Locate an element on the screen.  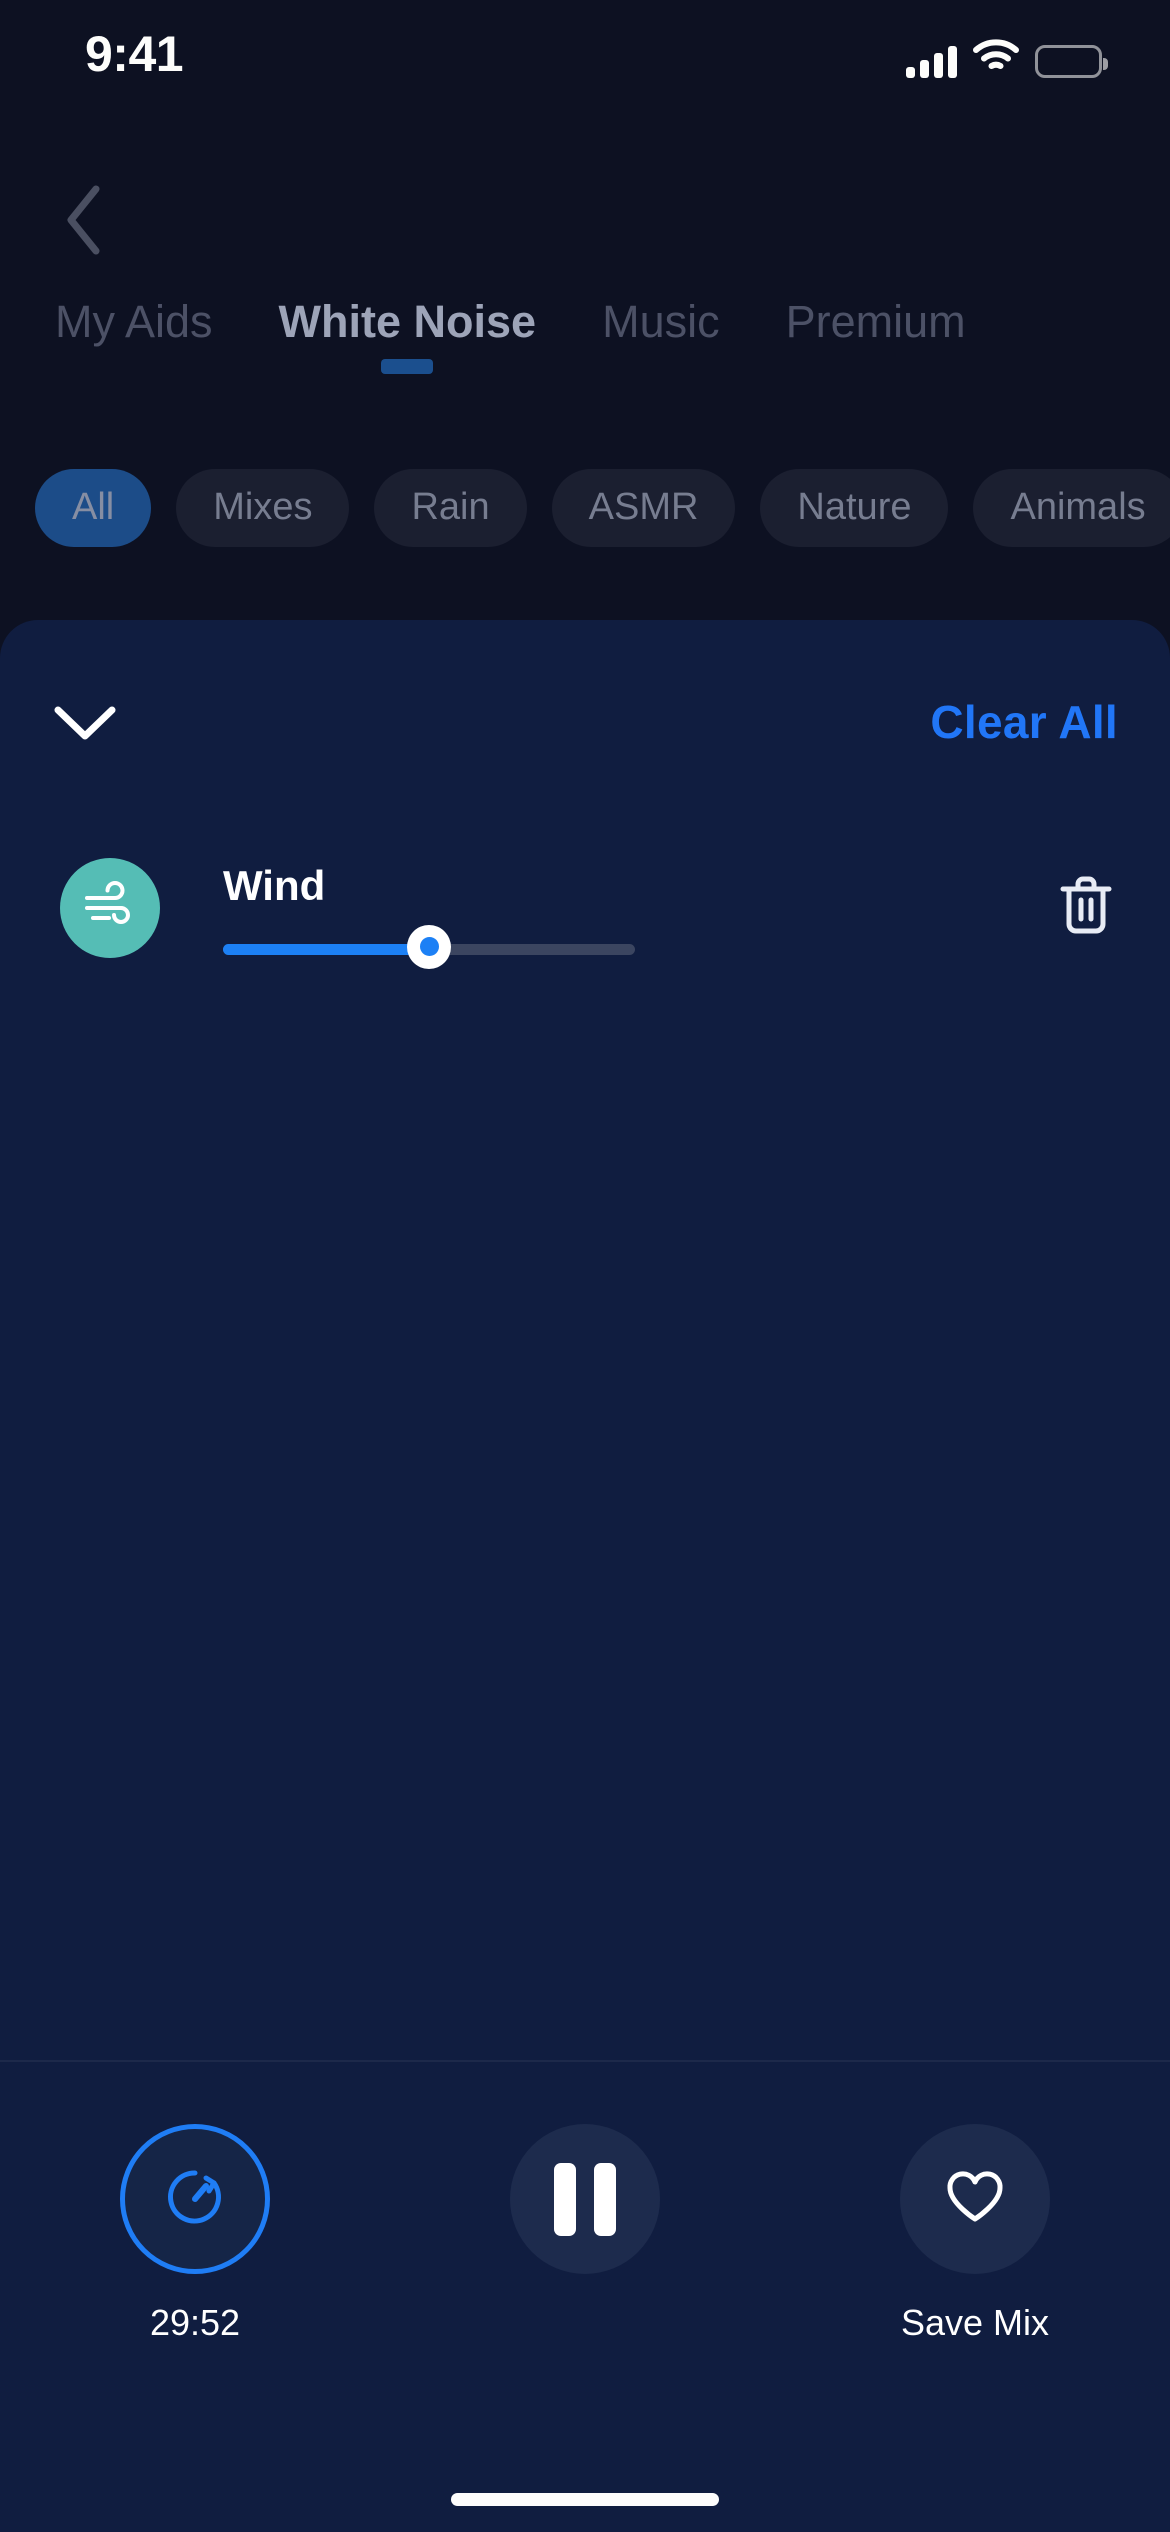
play-pause-button is located at coordinates (585, 2199).